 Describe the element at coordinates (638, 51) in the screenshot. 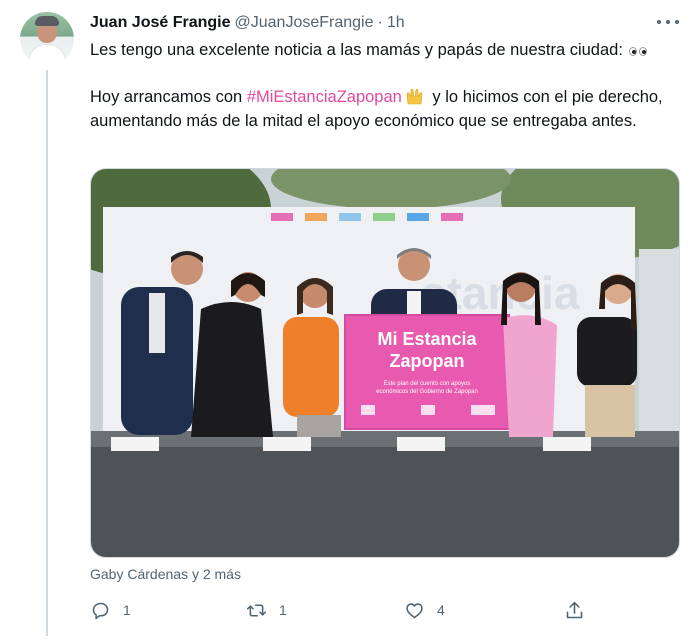

I see `eyes-emoji-icon` at that location.